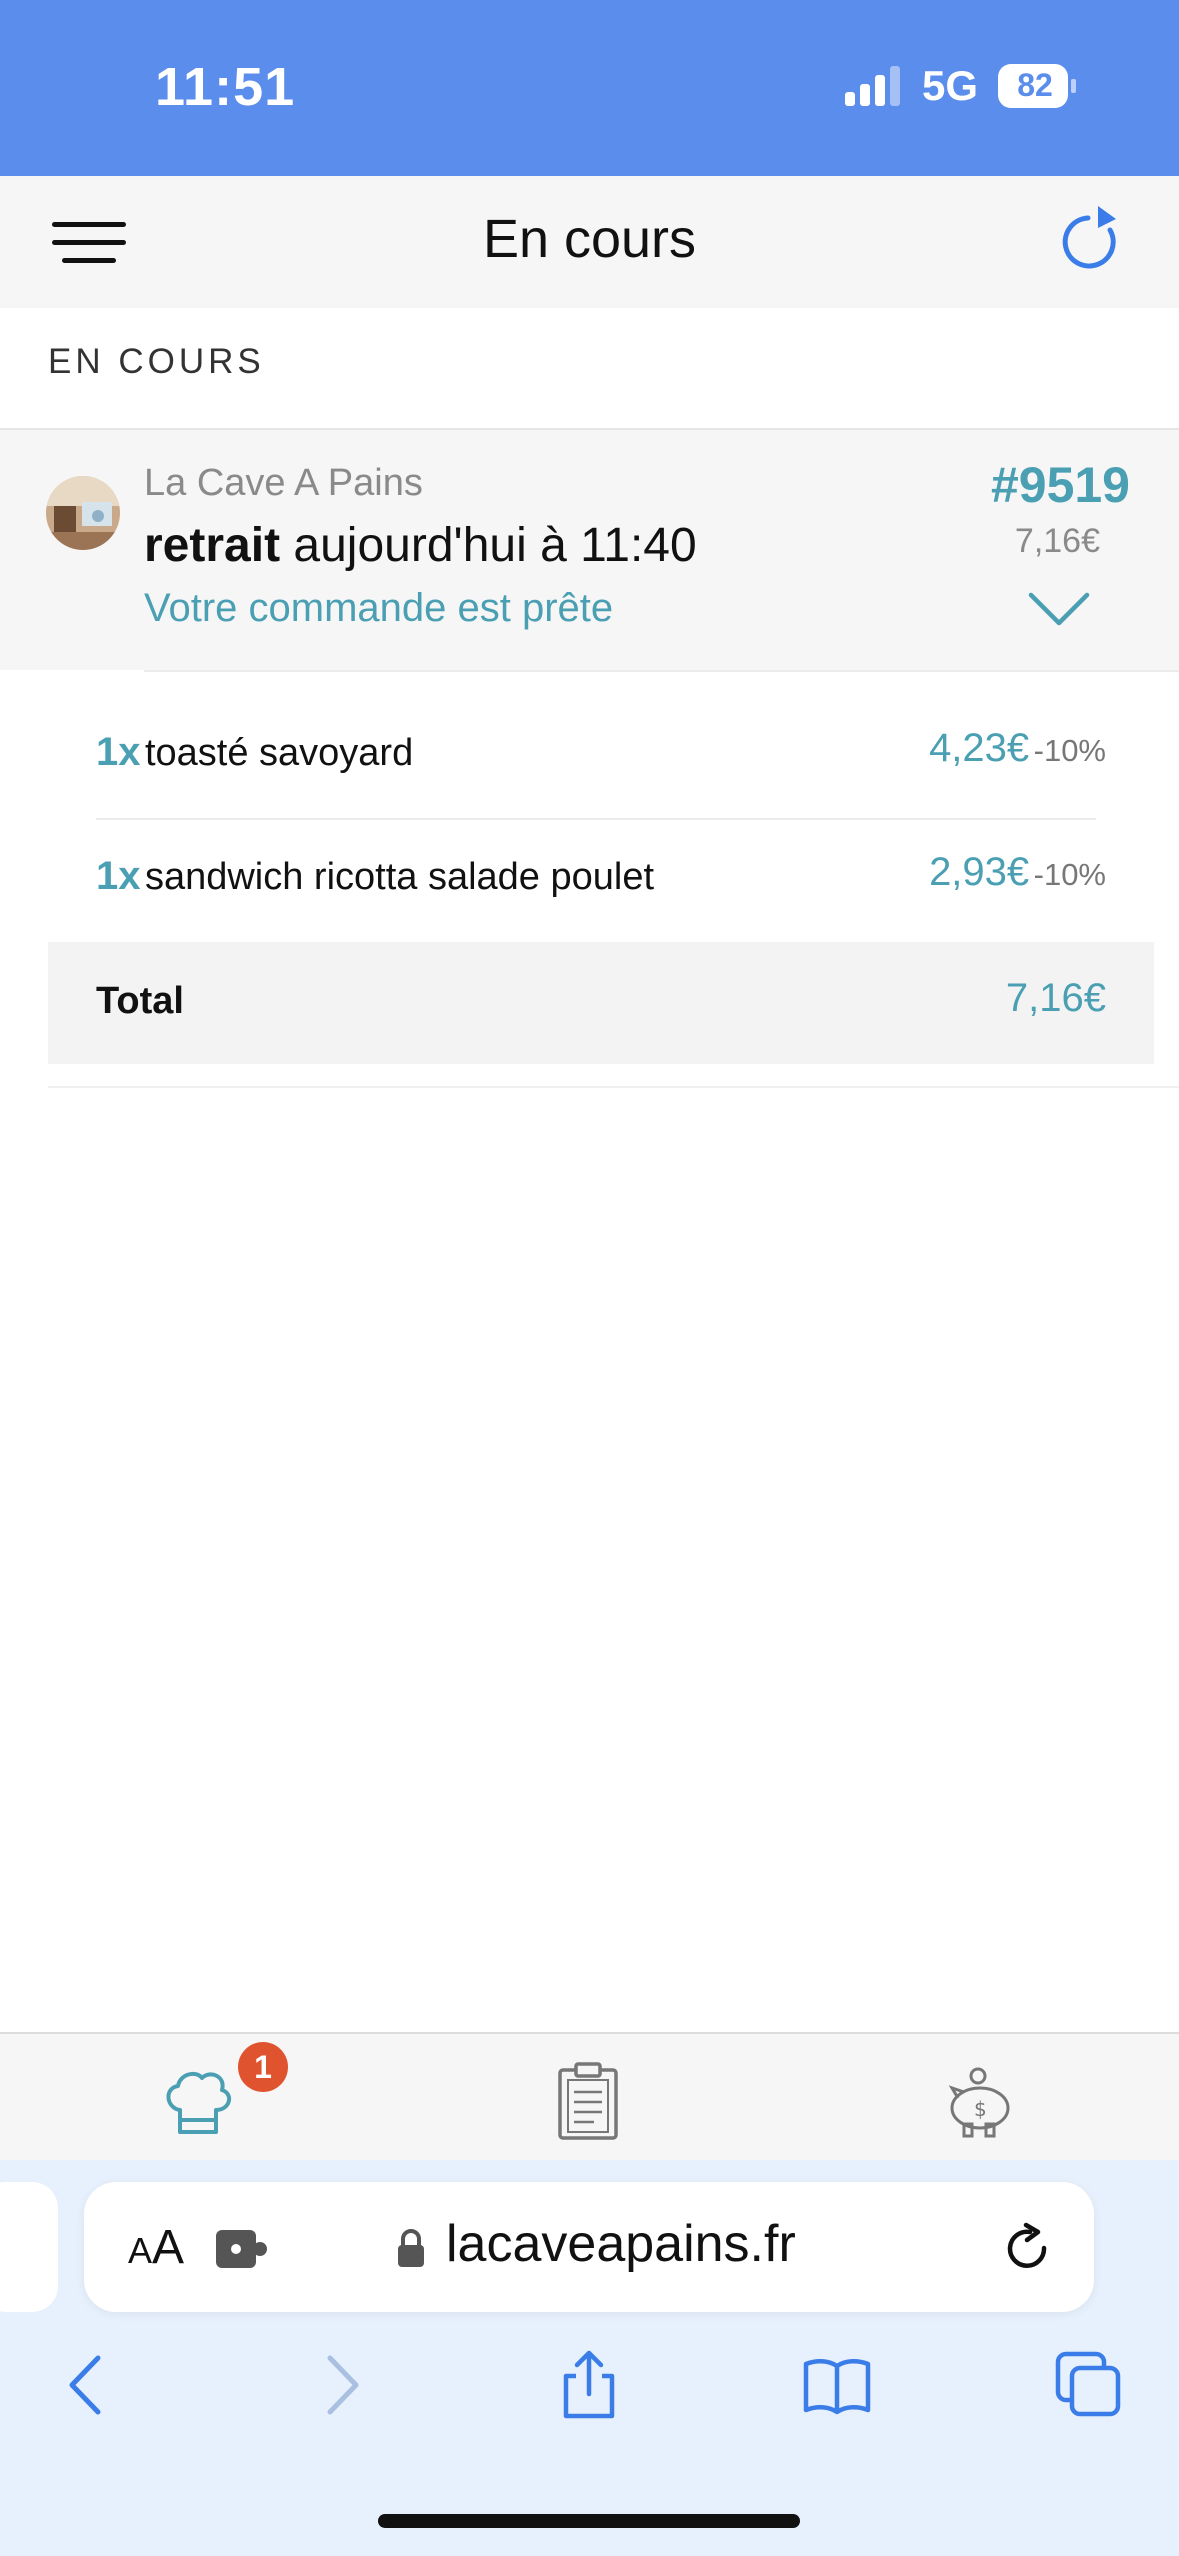 The height and width of the screenshot is (2556, 1179). Describe the element at coordinates (140, 1001) in the screenshot. I see `total-label: Total` at that location.